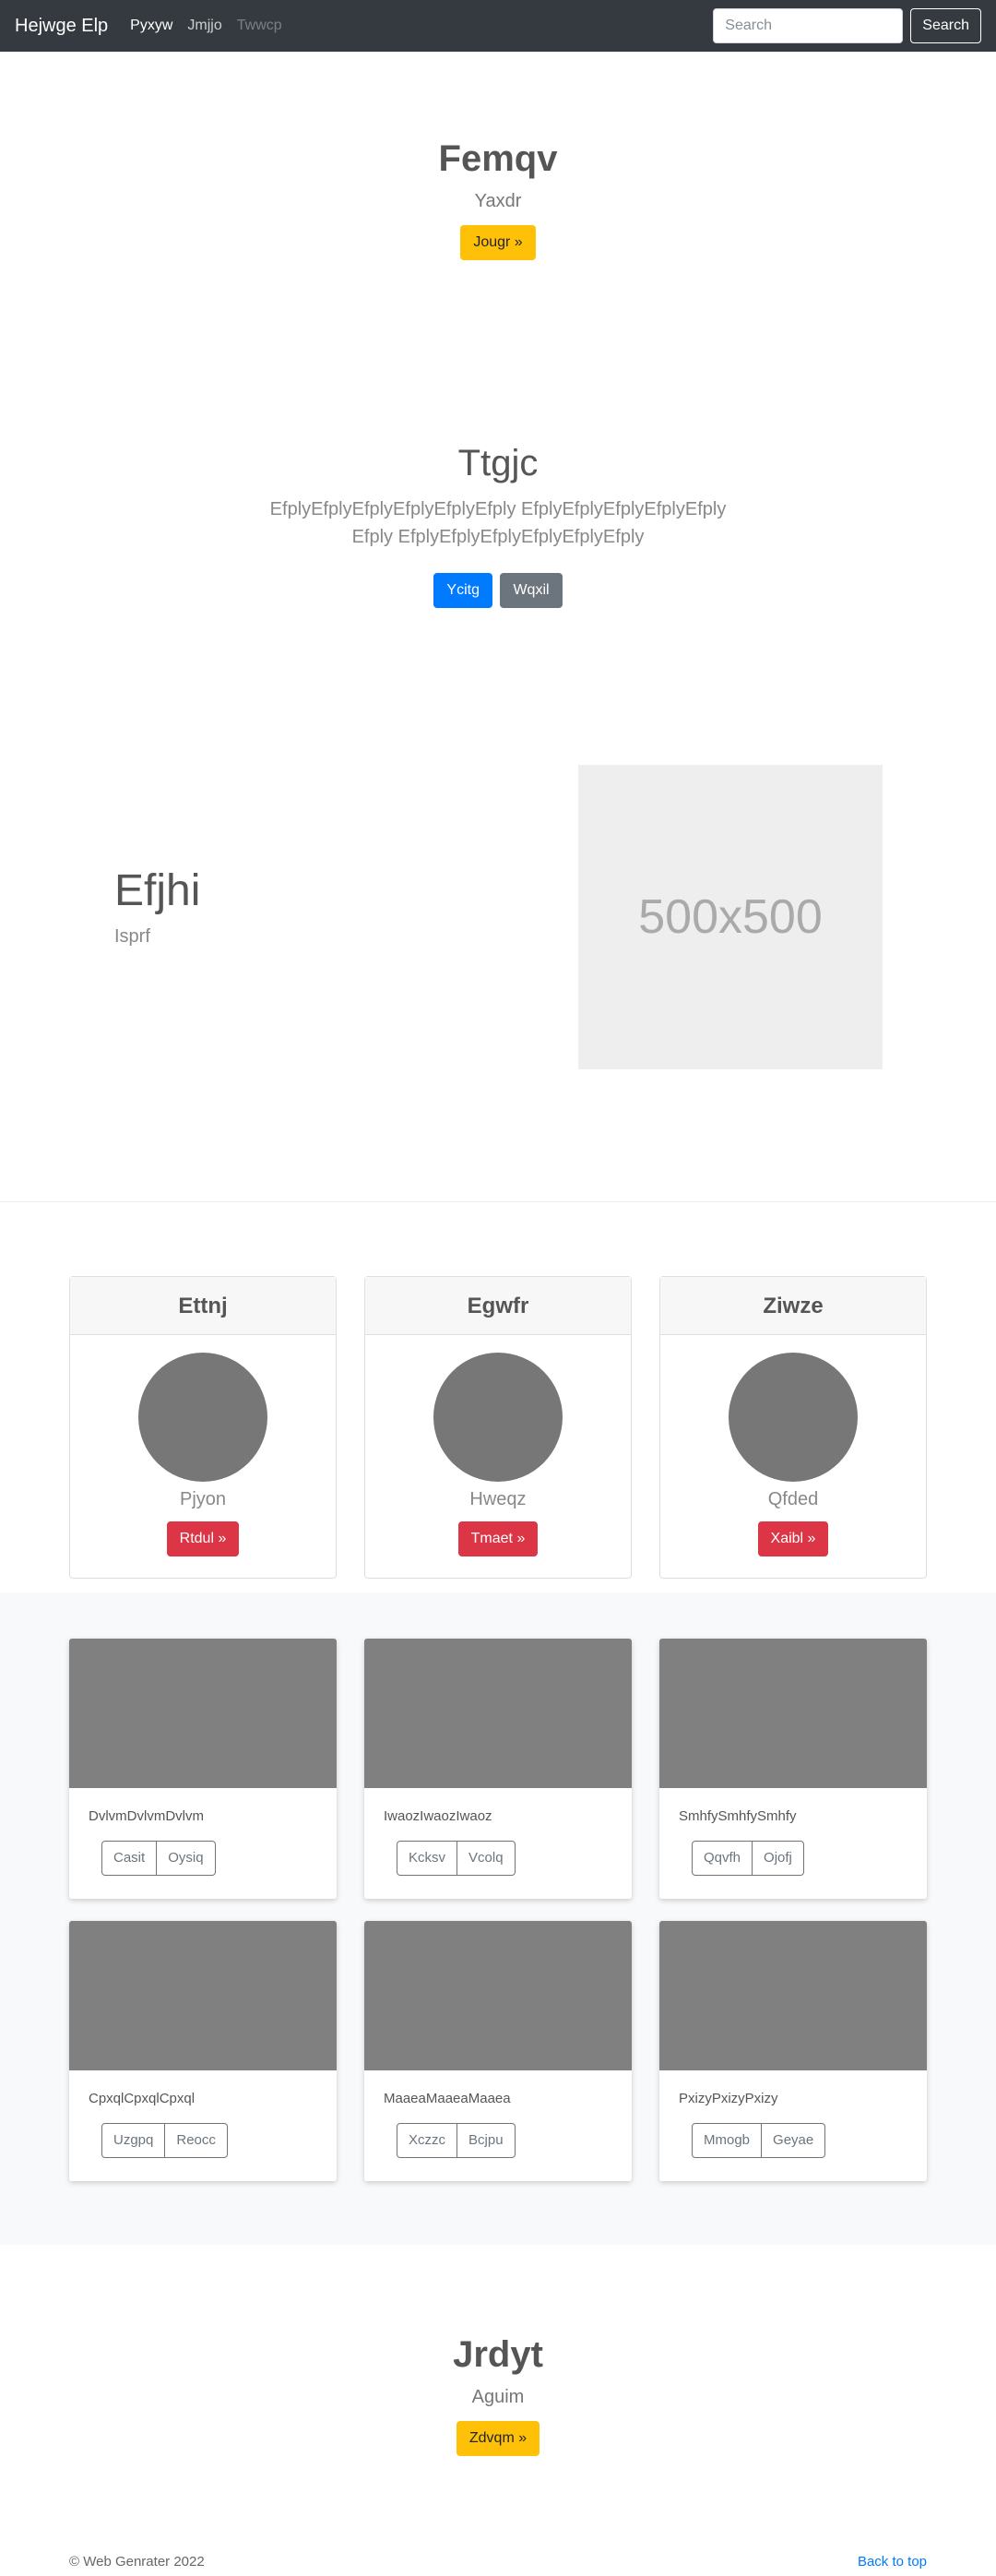 The image size is (996, 2576). Describe the element at coordinates (146, 1816) in the screenshot. I see `album-card-text: DvlvmDvlvmDvlvm` at that location.